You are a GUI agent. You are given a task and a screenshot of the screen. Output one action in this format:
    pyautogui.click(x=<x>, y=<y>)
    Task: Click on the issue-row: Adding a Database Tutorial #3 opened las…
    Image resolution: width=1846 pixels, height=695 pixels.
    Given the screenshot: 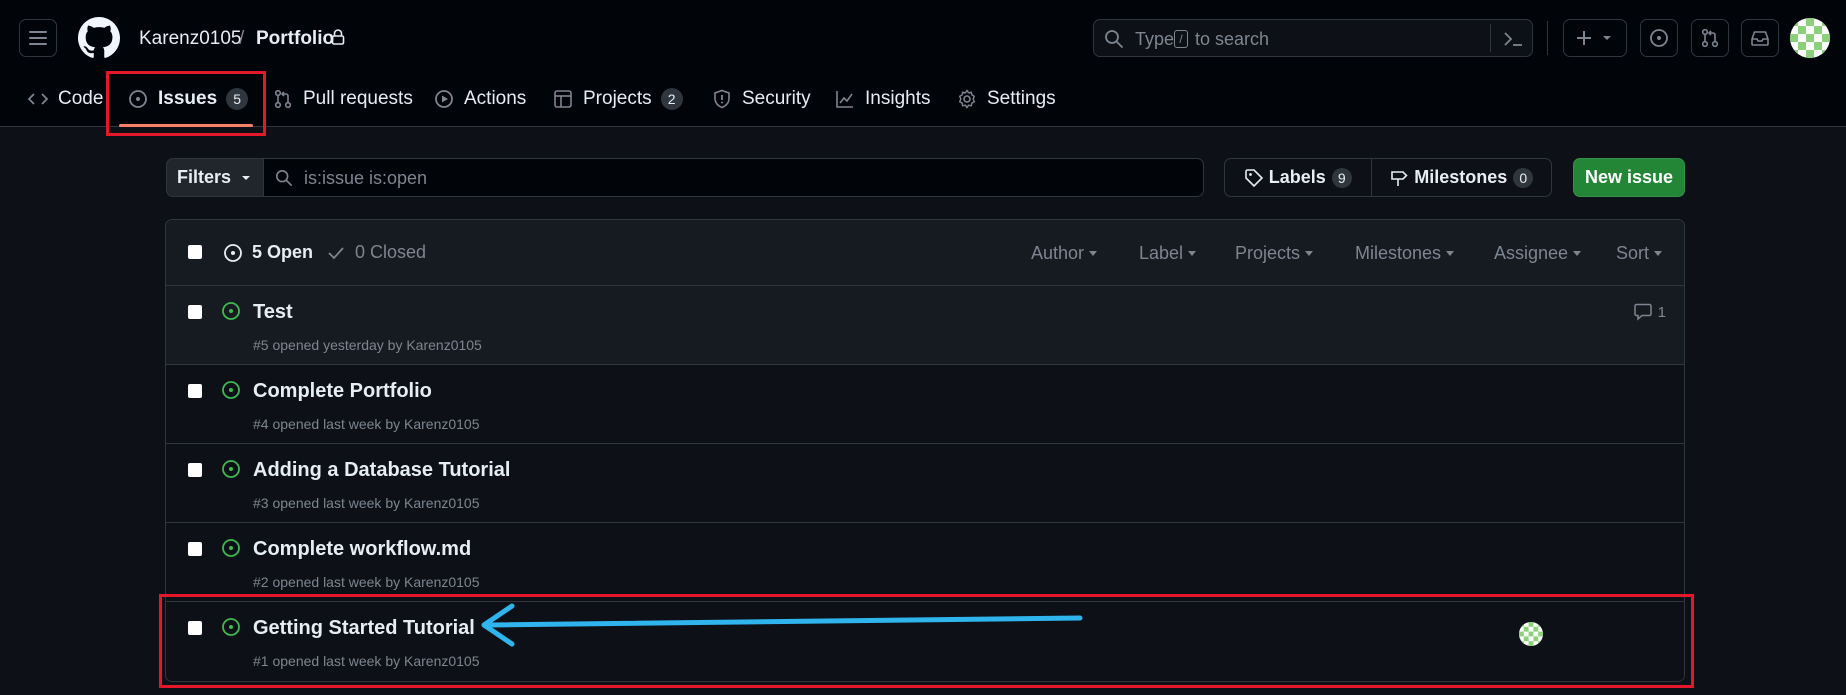 What is the action you would take?
    pyautogui.click(x=925, y=483)
    